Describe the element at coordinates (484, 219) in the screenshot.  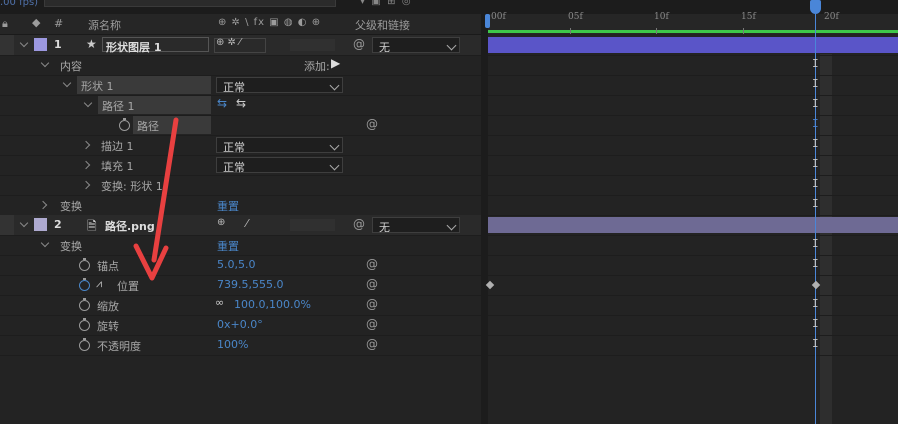
I see `panel-divider` at that location.